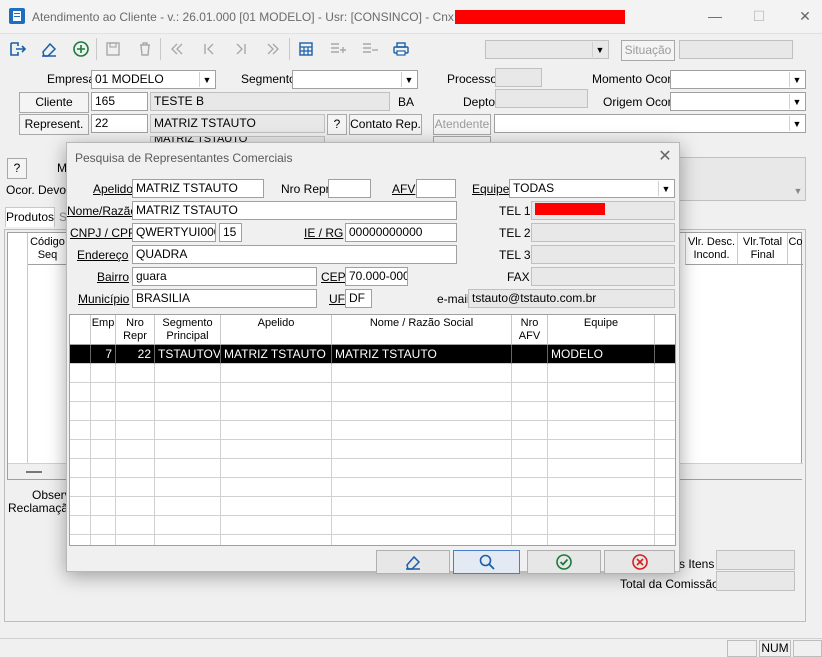  What do you see at coordinates (30, 217) in the screenshot?
I see `tab-produtos: Produtos` at bounding box center [30, 217].